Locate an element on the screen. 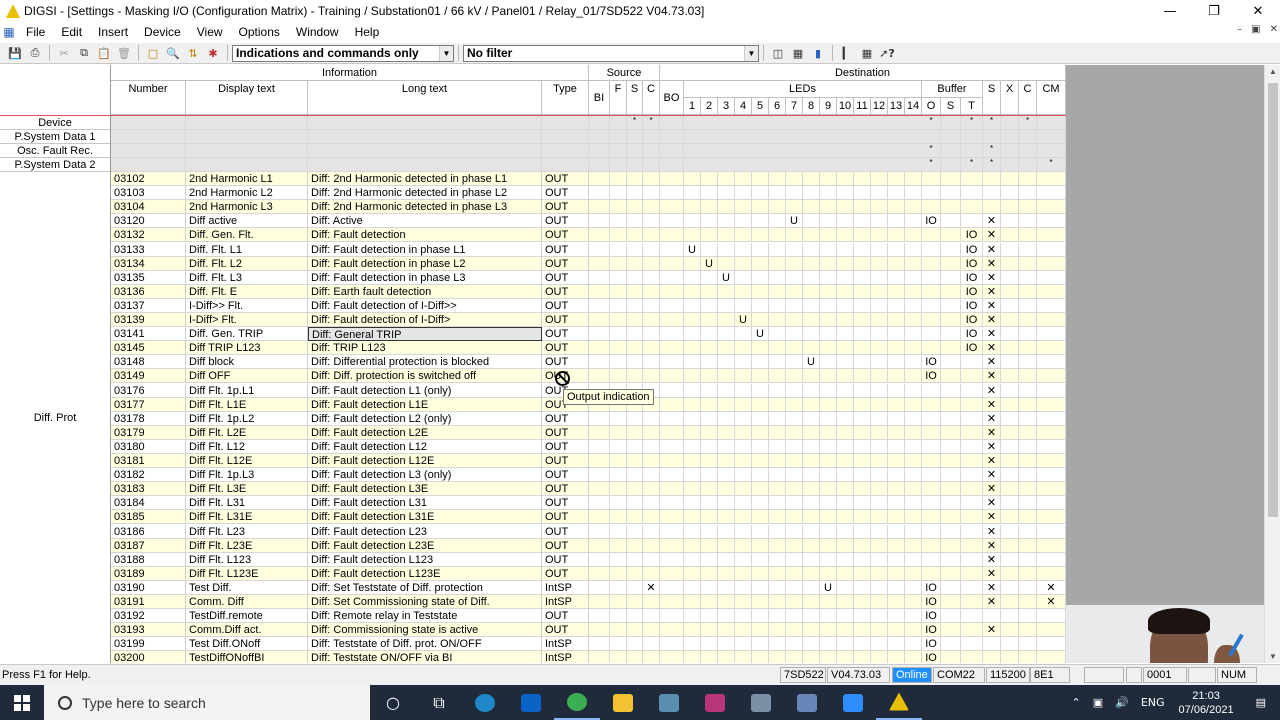  cell-long-text: Diff: Earth fault detection is located at coordinates (425, 291).